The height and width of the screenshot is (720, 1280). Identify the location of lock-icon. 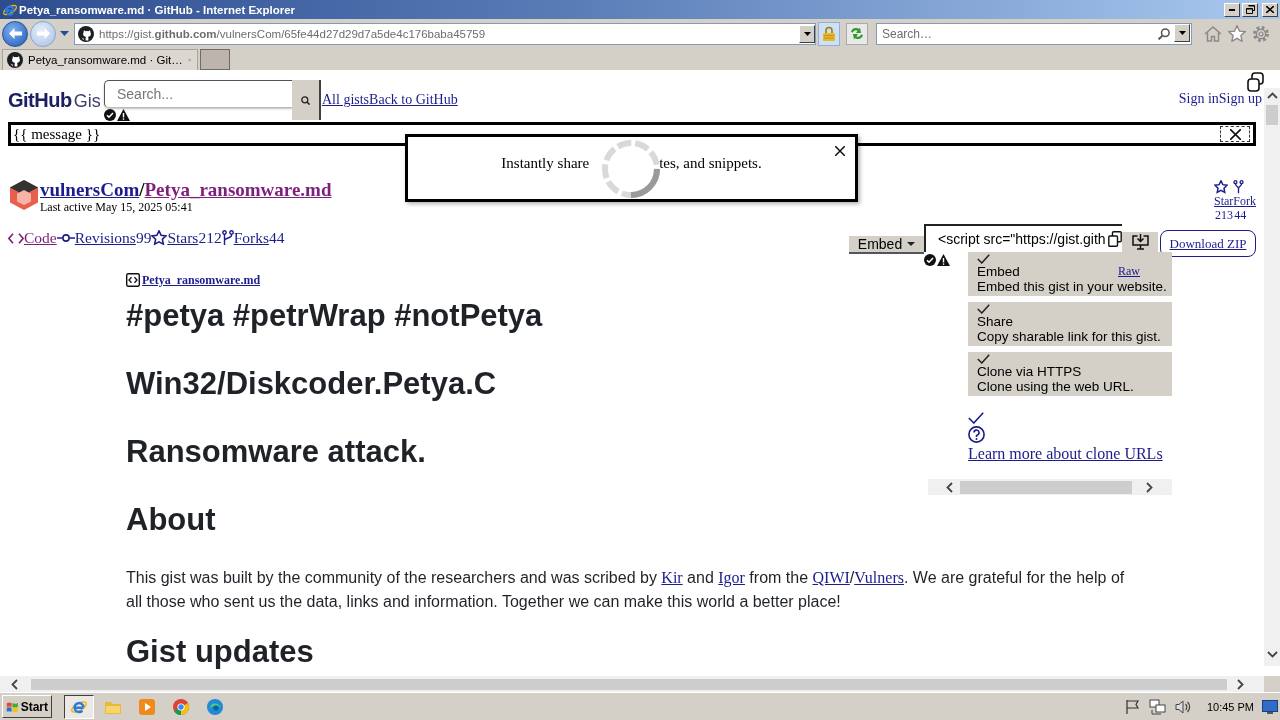
(829, 33).